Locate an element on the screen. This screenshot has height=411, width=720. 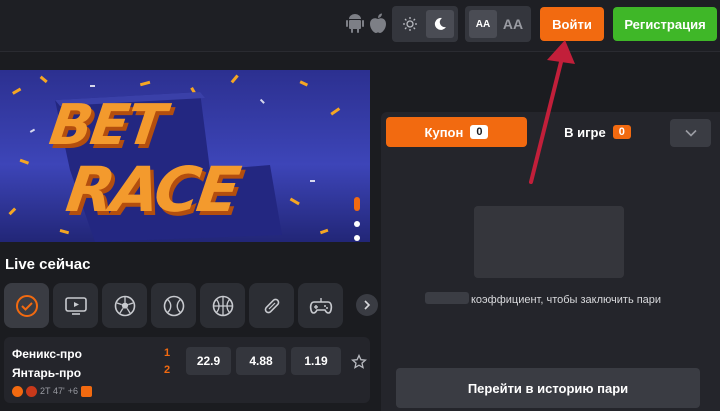
soccer-ball-icon is located at coordinates (124, 305).